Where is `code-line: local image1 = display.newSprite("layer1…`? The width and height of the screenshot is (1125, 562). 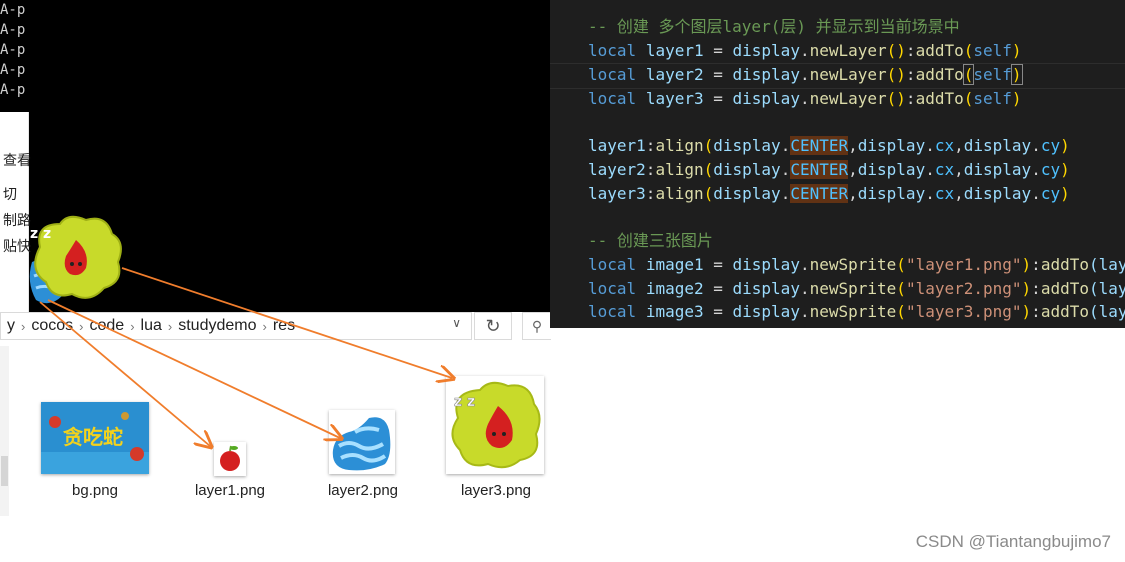 code-line: local image1 = display.newSprite("layer1… is located at coordinates (856, 265).